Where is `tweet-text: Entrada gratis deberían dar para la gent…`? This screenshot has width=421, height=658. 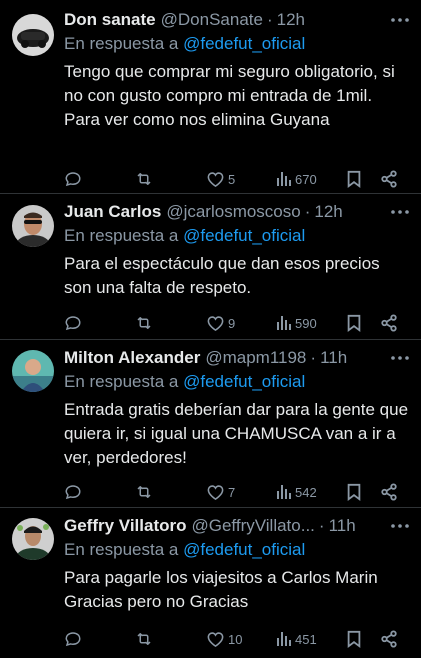 tweet-text: Entrada gratis deberían dar para la gent… is located at coordinates (236, 433).